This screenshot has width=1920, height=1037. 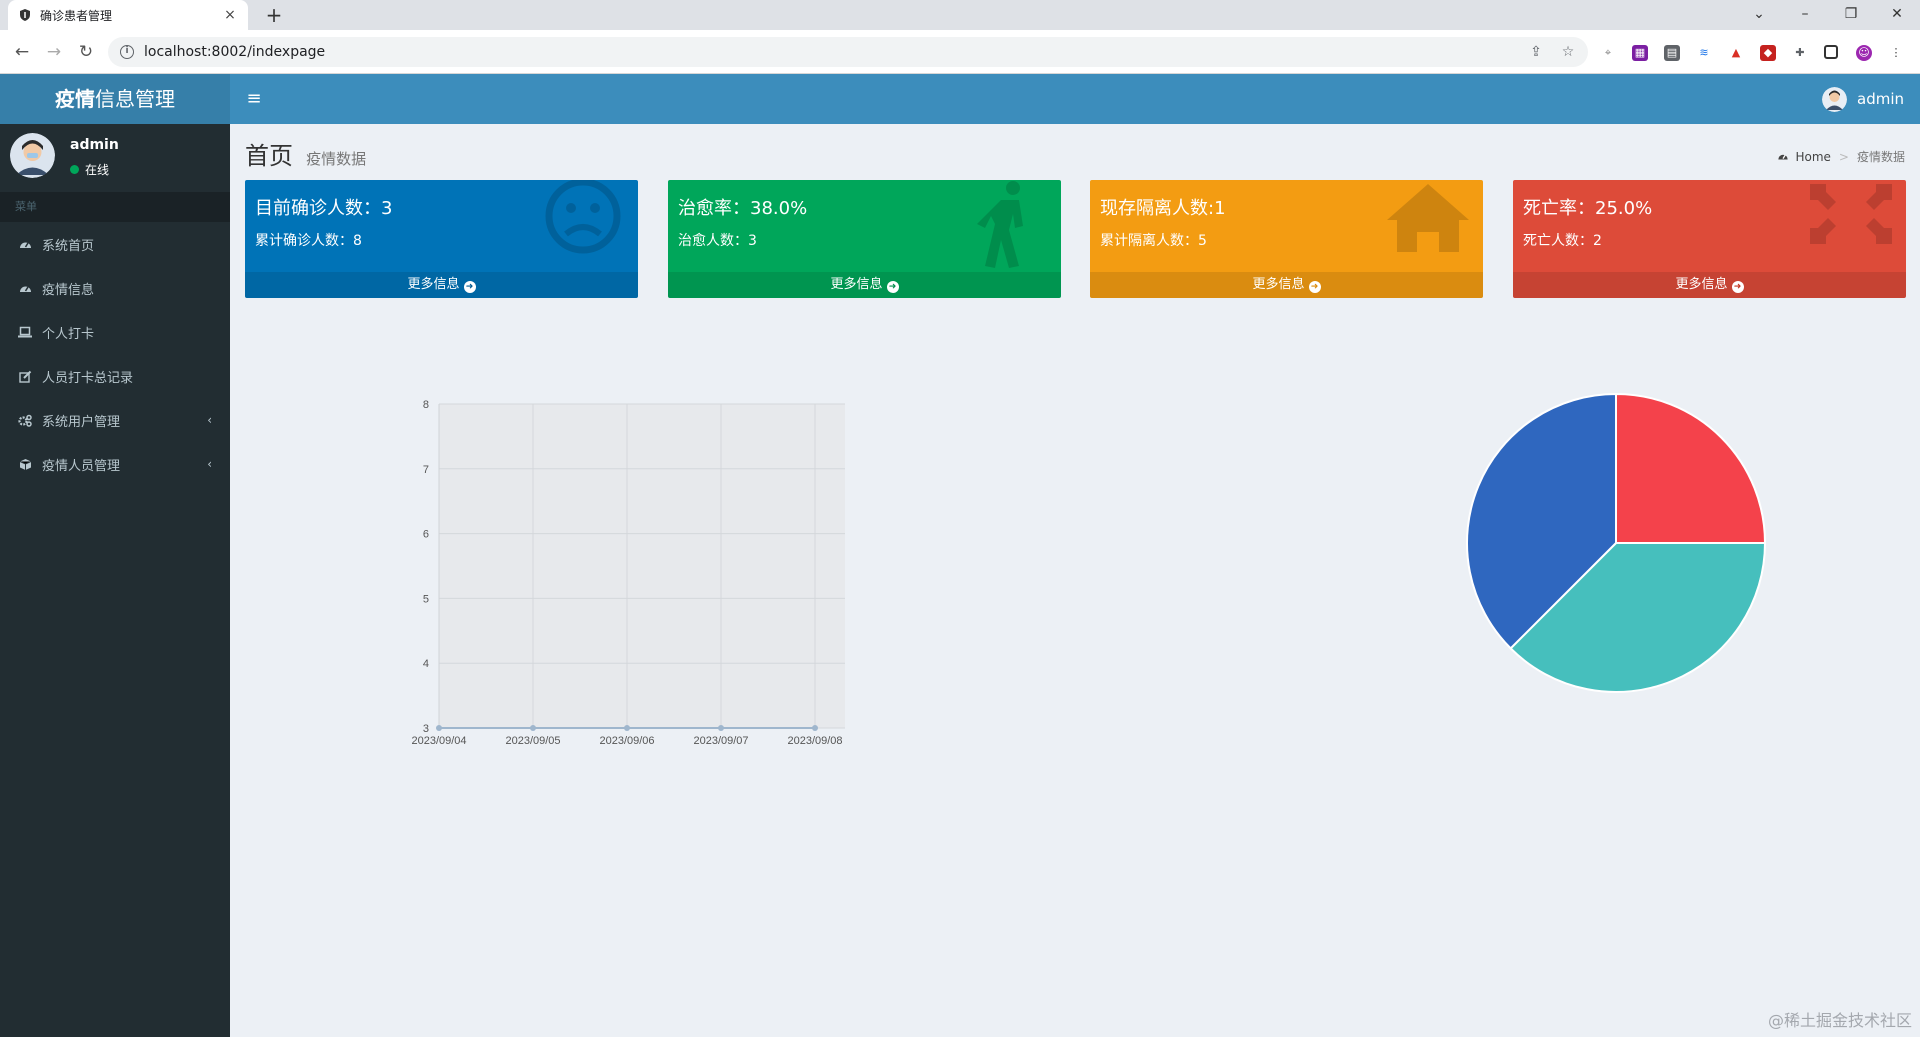 What do you see at coordinates (324, 208) in the screenshot?
I see `box-headline: 目前确诊人数：3` at bounding box center [324, 208].